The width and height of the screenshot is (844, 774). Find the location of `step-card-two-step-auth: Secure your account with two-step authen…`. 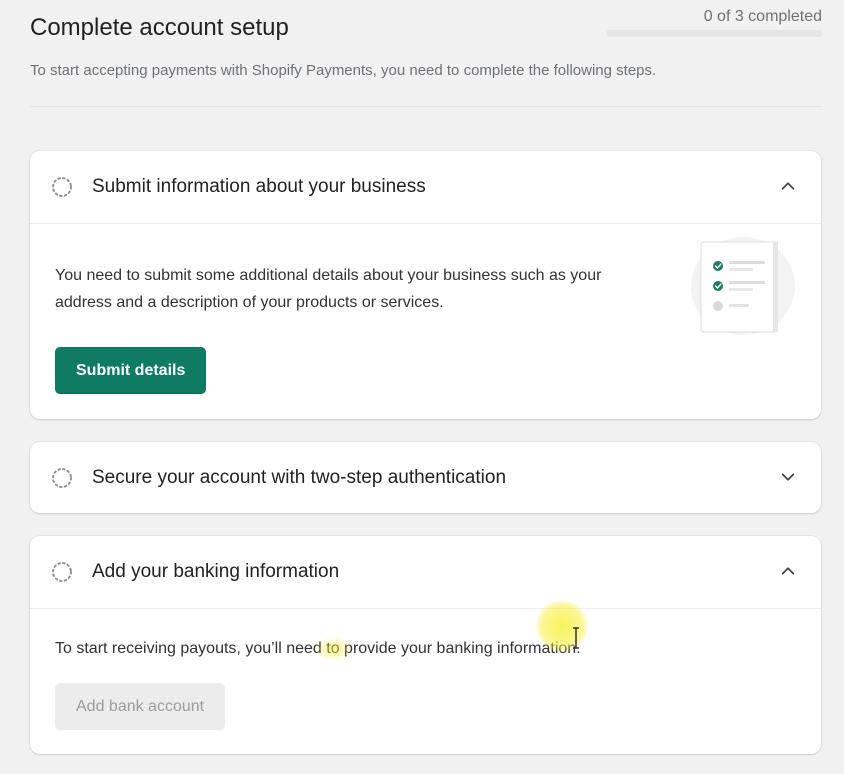

step-card-two-step-auth: Secure your account with two-step authen… is located at coordinates (425, 477).